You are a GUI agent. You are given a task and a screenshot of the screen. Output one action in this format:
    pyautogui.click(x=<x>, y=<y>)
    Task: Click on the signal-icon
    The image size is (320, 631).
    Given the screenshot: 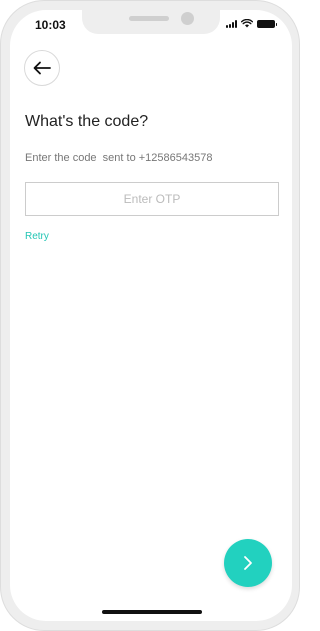 What is the action you would take?
    pyautogui.click(x=231, y=24)
    